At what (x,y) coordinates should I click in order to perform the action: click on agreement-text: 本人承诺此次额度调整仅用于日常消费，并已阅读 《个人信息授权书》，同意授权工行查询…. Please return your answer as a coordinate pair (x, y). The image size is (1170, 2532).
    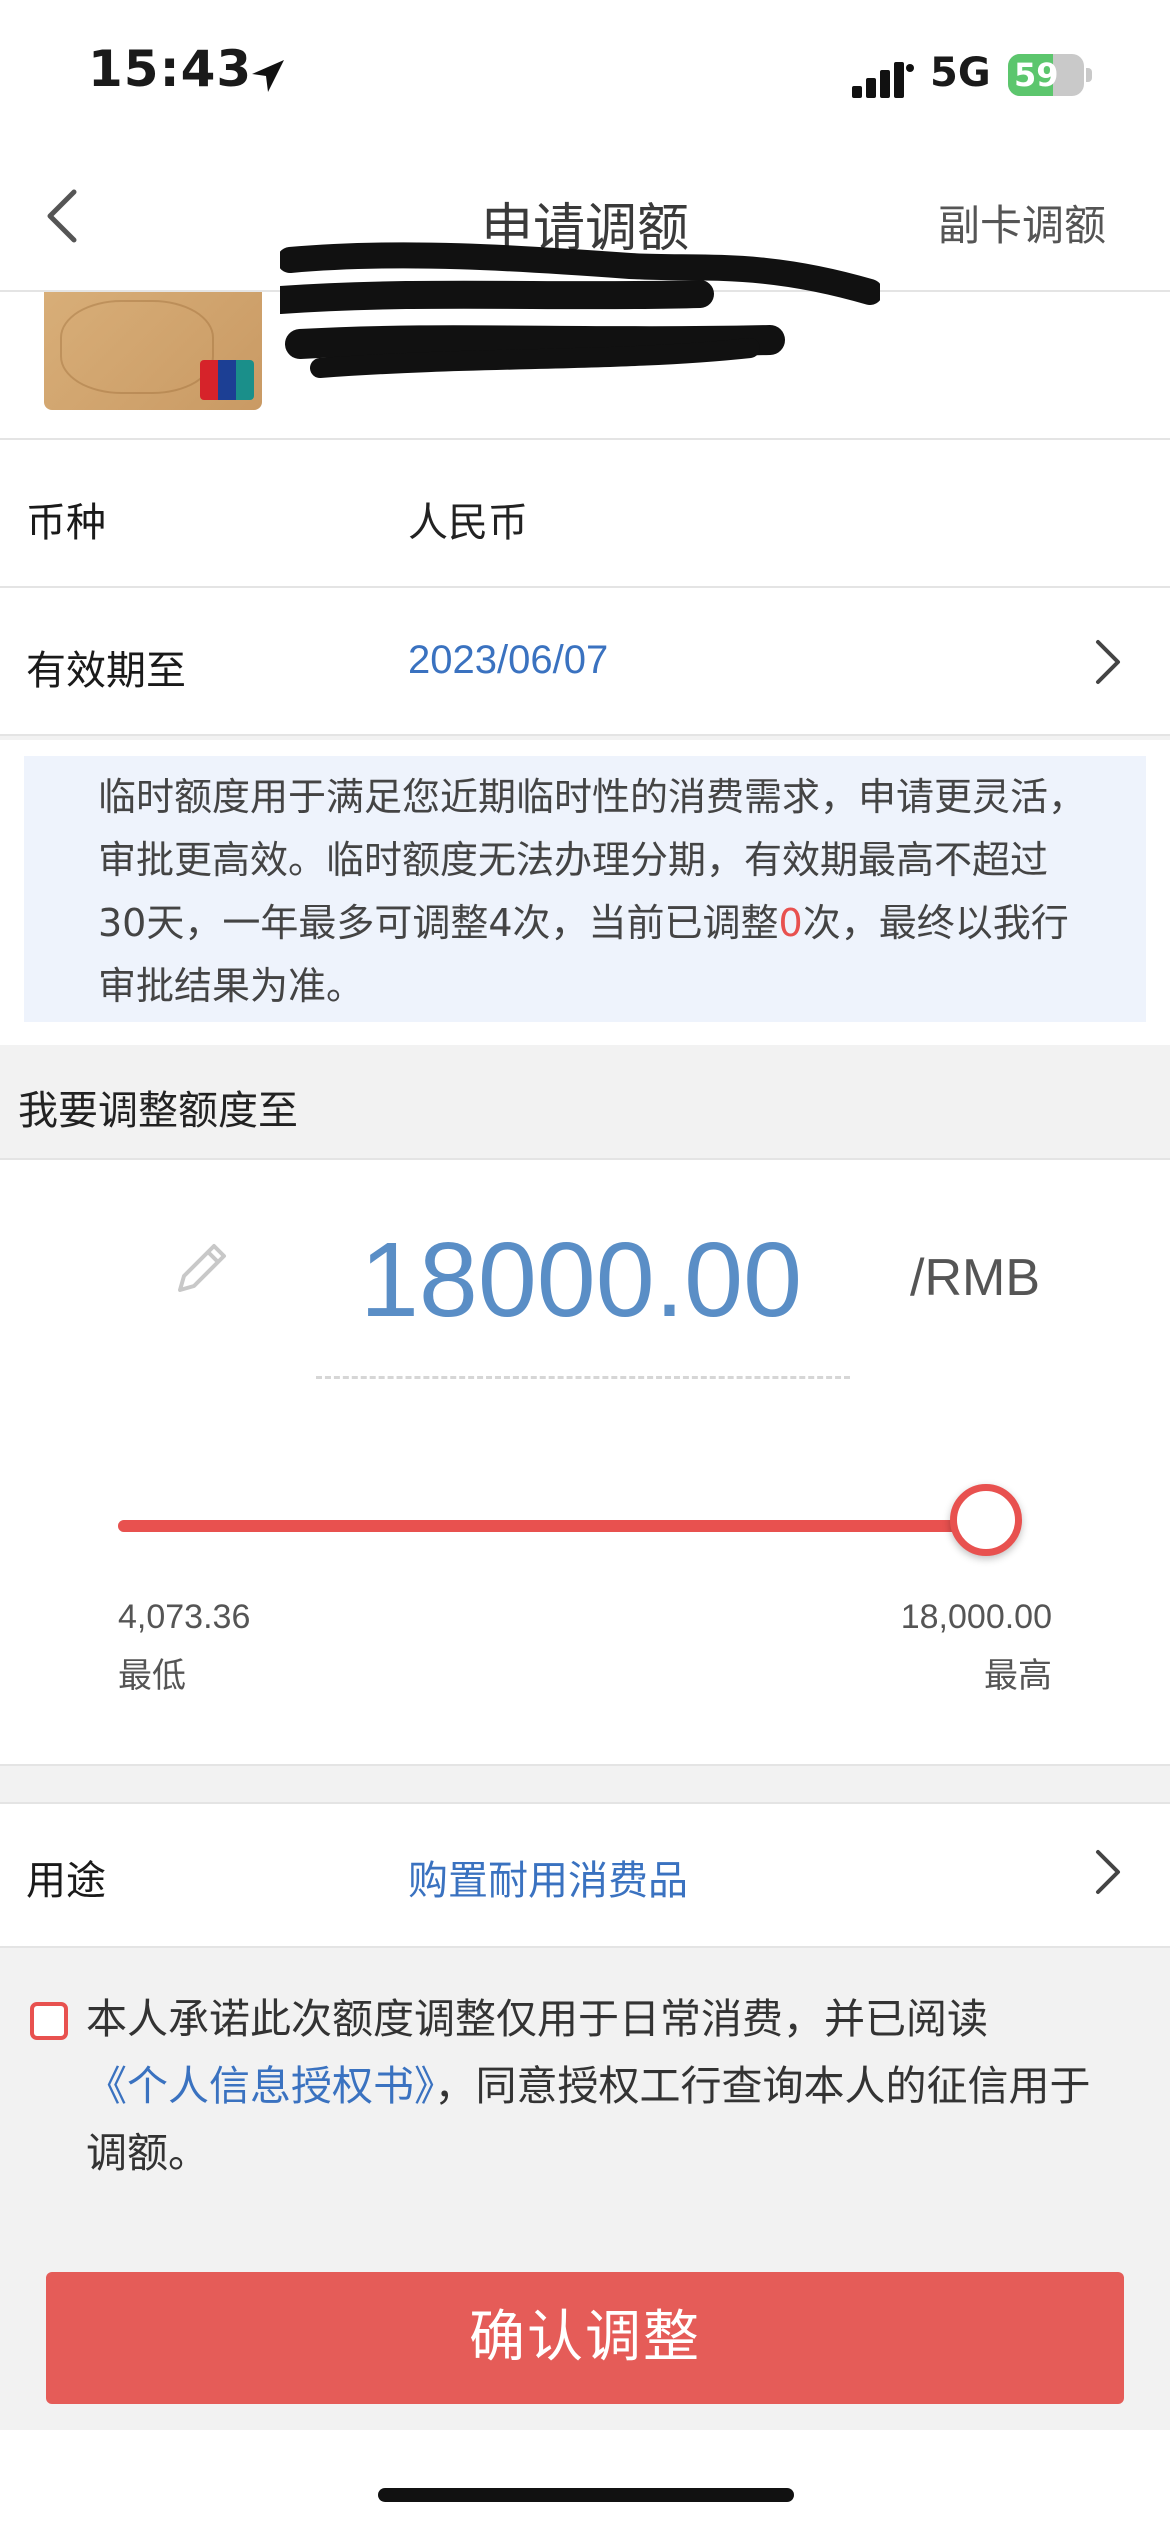
    Looking at the image, I should click on (601, 2086).